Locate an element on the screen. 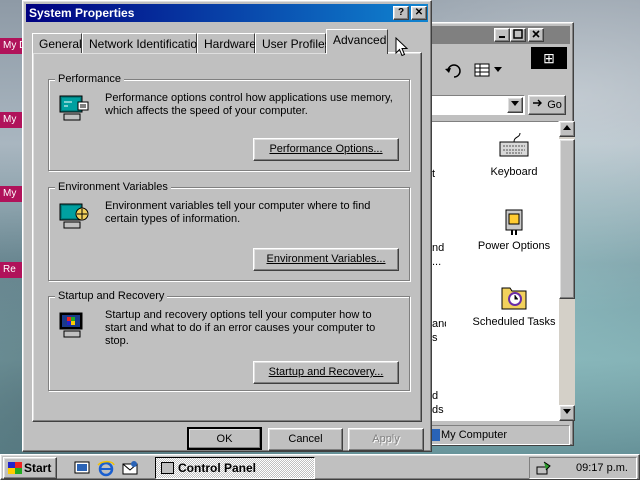 The height and width of the screenshot is (480, 640). undo-icon is located at coordinates (454, 71).